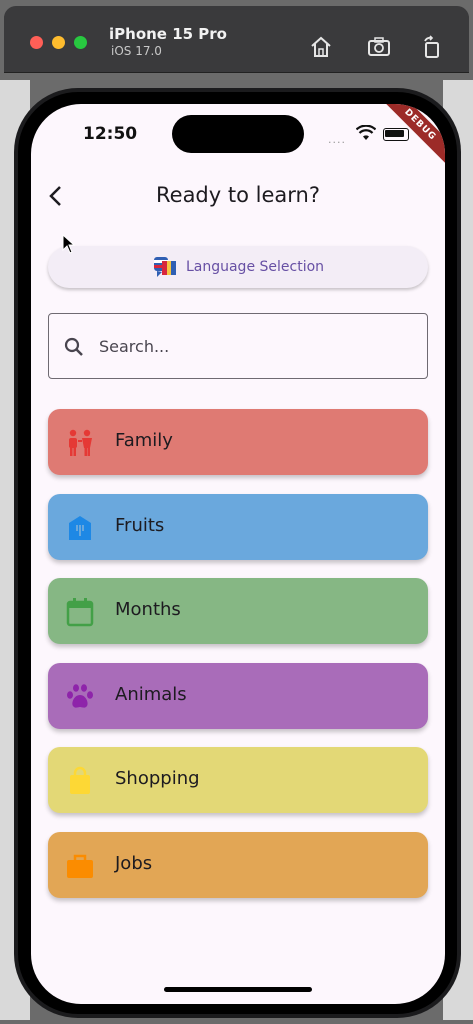  Describe the element at coordinates (254, 346) in the screenshot. I see `search-input` at that location.